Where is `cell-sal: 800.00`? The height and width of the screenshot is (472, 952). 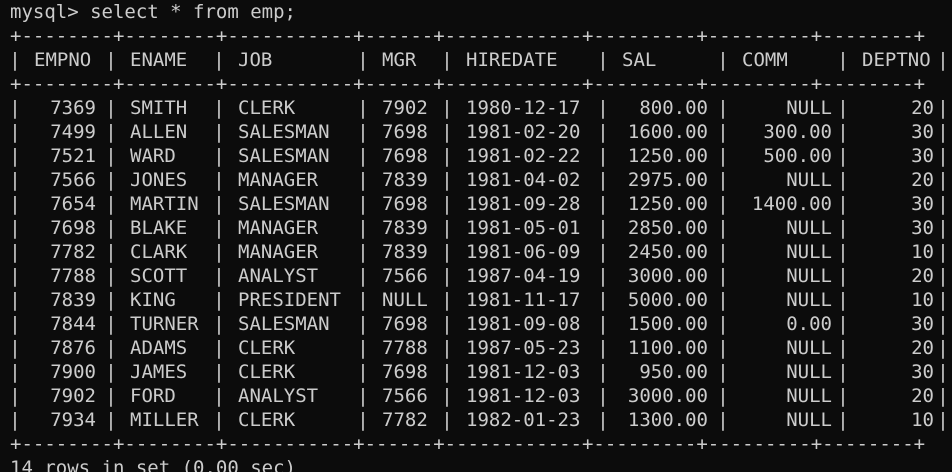 cell-sal: 800.00 is located at coordinates (673, 108).